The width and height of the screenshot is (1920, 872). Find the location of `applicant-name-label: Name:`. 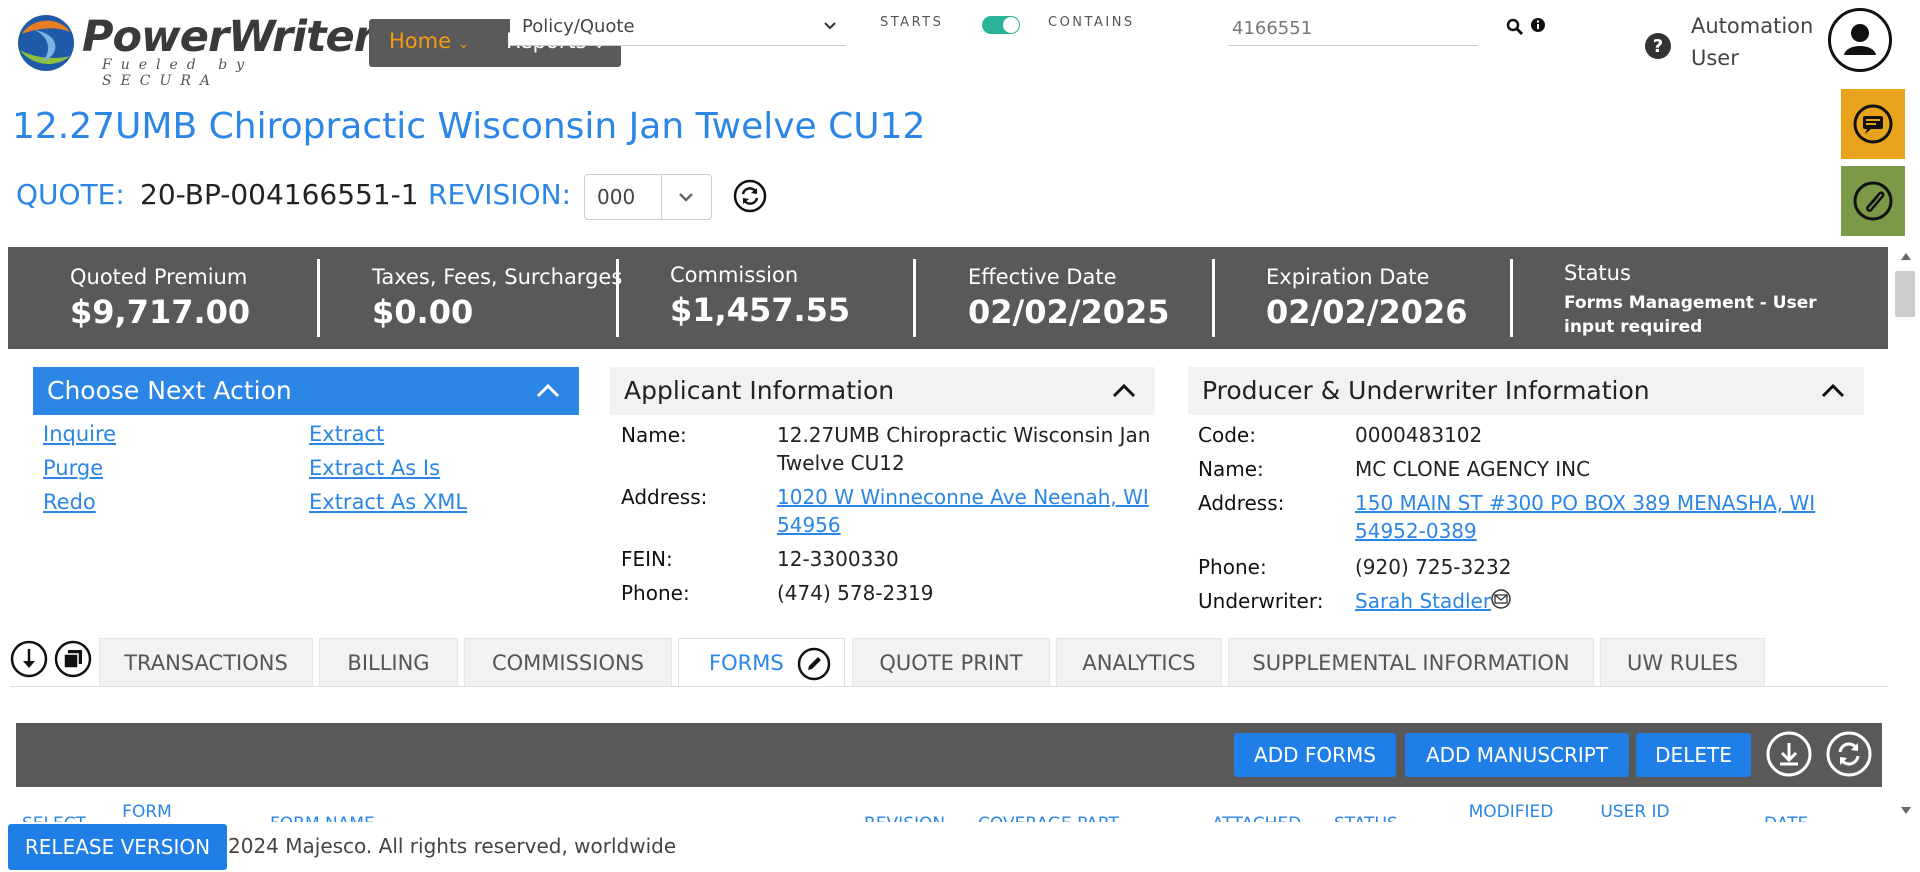

applicant-name-label: Name: is located at coordinates (654, 435).